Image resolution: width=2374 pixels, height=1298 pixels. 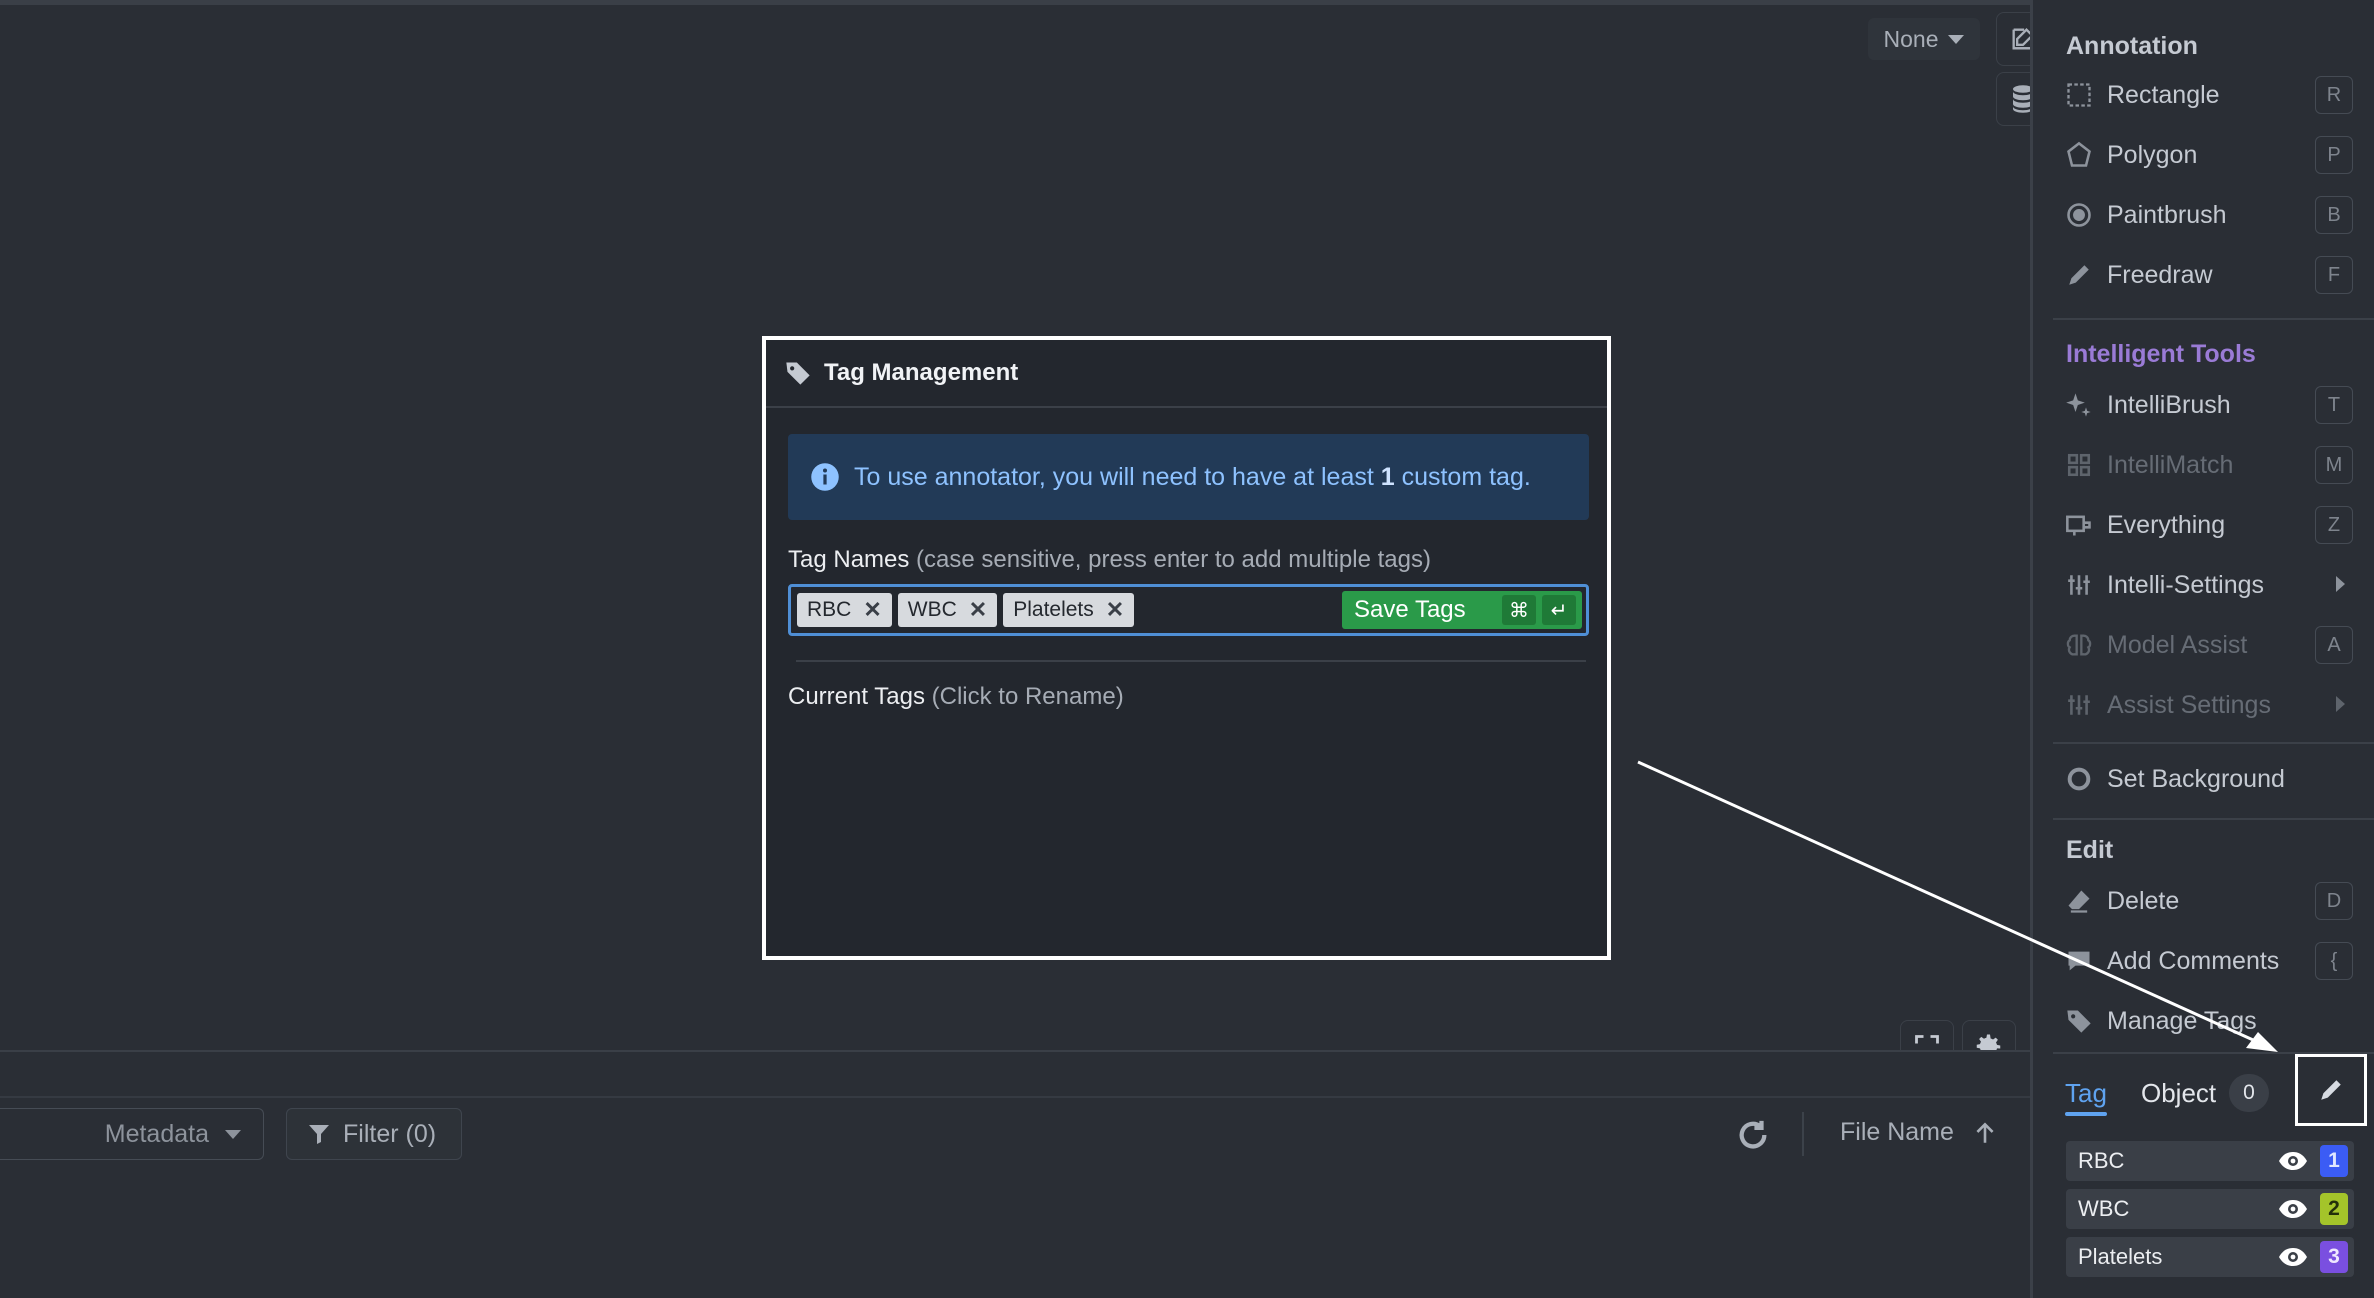 What do you see at coordinates (390, 1133) in the screenshot?
I see `filter-label: Filter (0)` at bounding box center [390, 1133].